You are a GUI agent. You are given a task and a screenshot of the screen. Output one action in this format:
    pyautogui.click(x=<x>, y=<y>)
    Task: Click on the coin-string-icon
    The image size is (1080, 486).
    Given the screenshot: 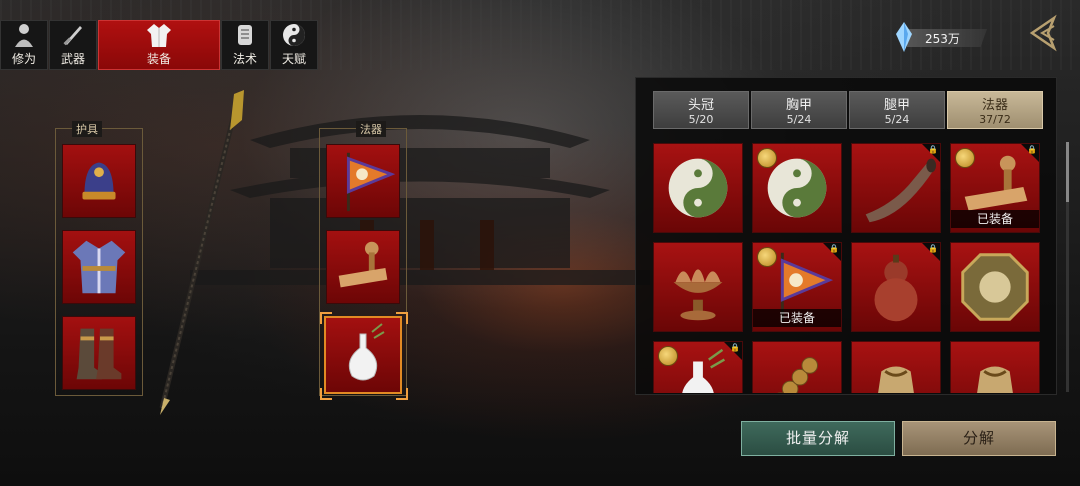 What is the action you would take?
    pyautogui.click(x=798, y=375)
    